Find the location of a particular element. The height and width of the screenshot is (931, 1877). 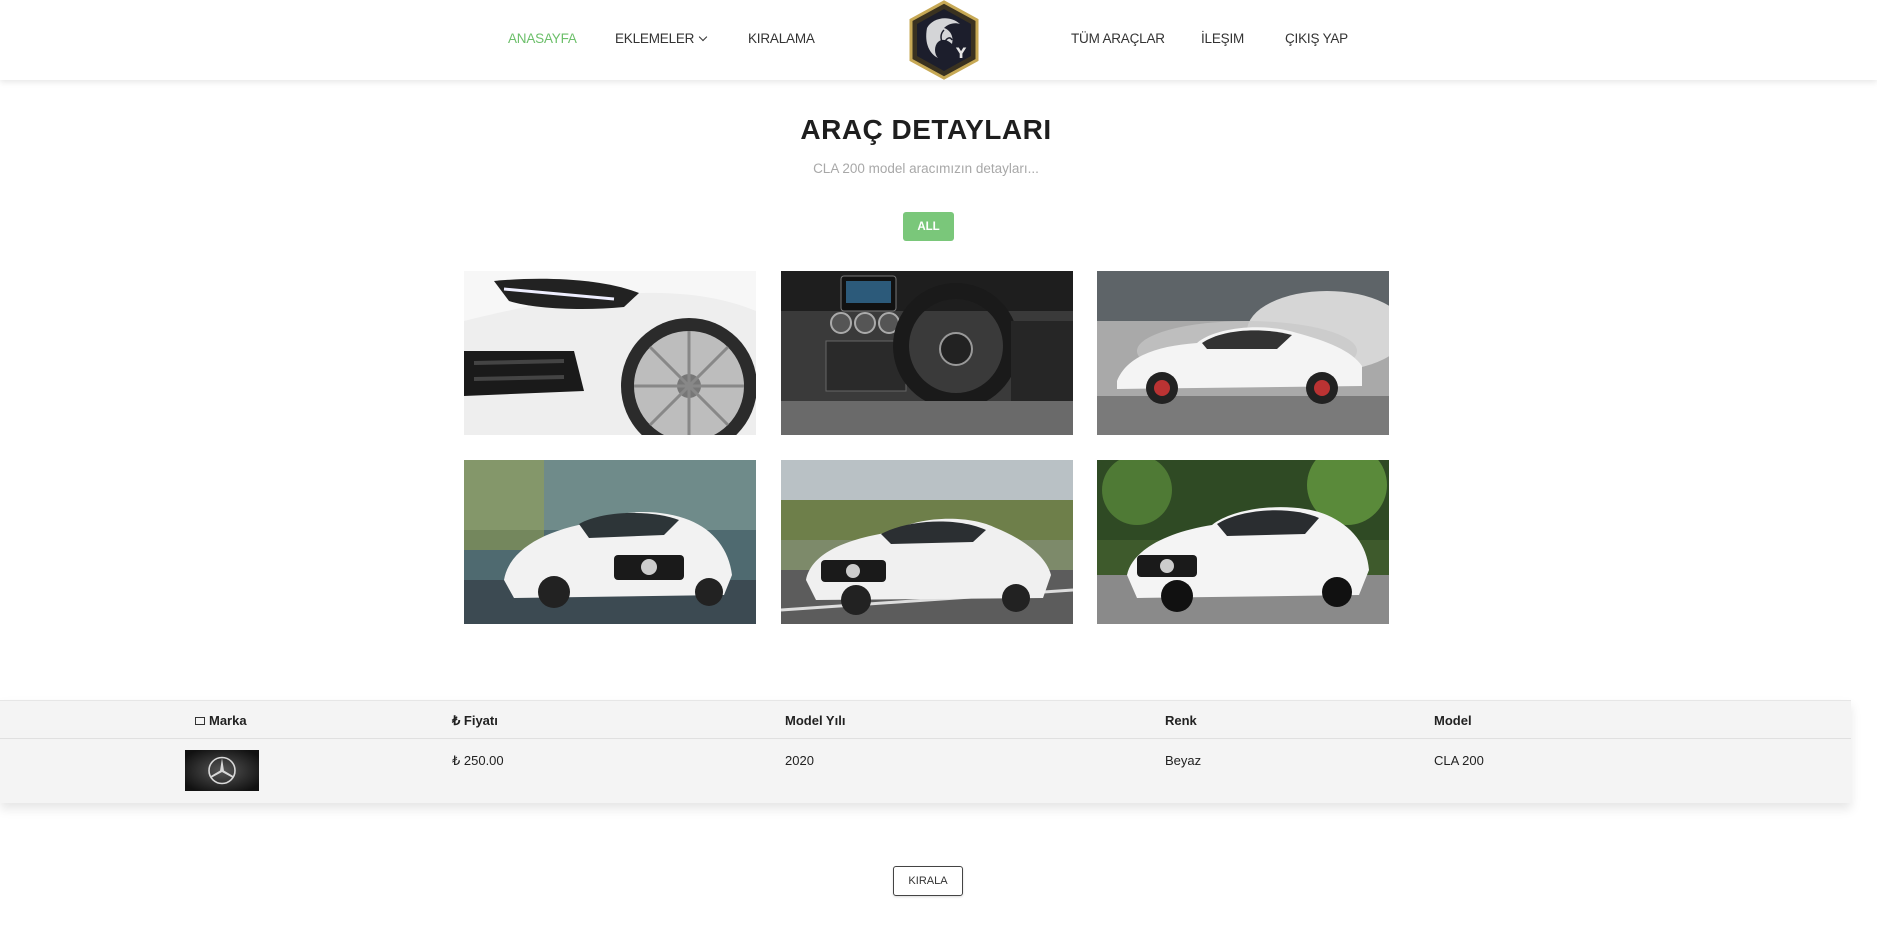

table-header-divider is located at coordinates (925, 738).